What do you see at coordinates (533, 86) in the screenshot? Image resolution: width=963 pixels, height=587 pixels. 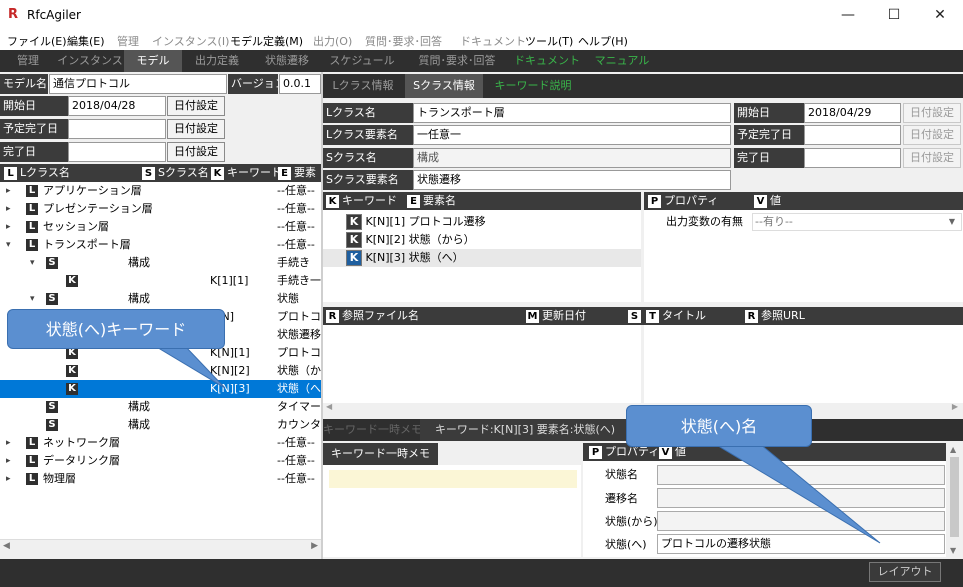 I see `tab-keyword-desc: キーワード説明` at bounding box center [533, 86].